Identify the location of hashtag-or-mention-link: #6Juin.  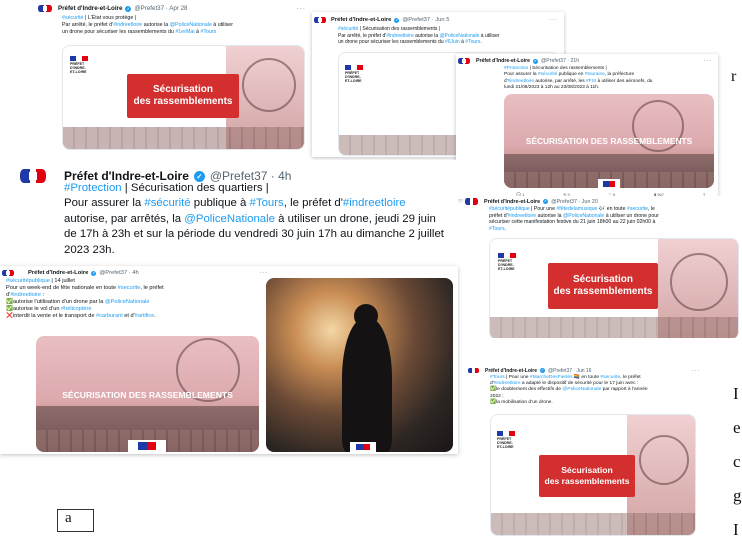
(452, 42).